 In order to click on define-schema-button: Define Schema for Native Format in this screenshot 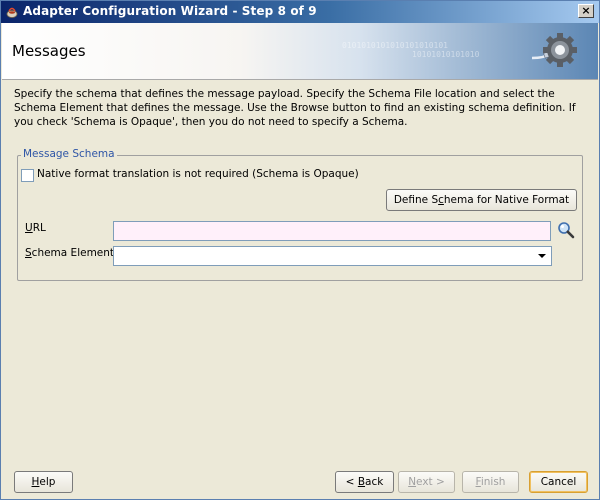, I will do `click(481, 200)`.